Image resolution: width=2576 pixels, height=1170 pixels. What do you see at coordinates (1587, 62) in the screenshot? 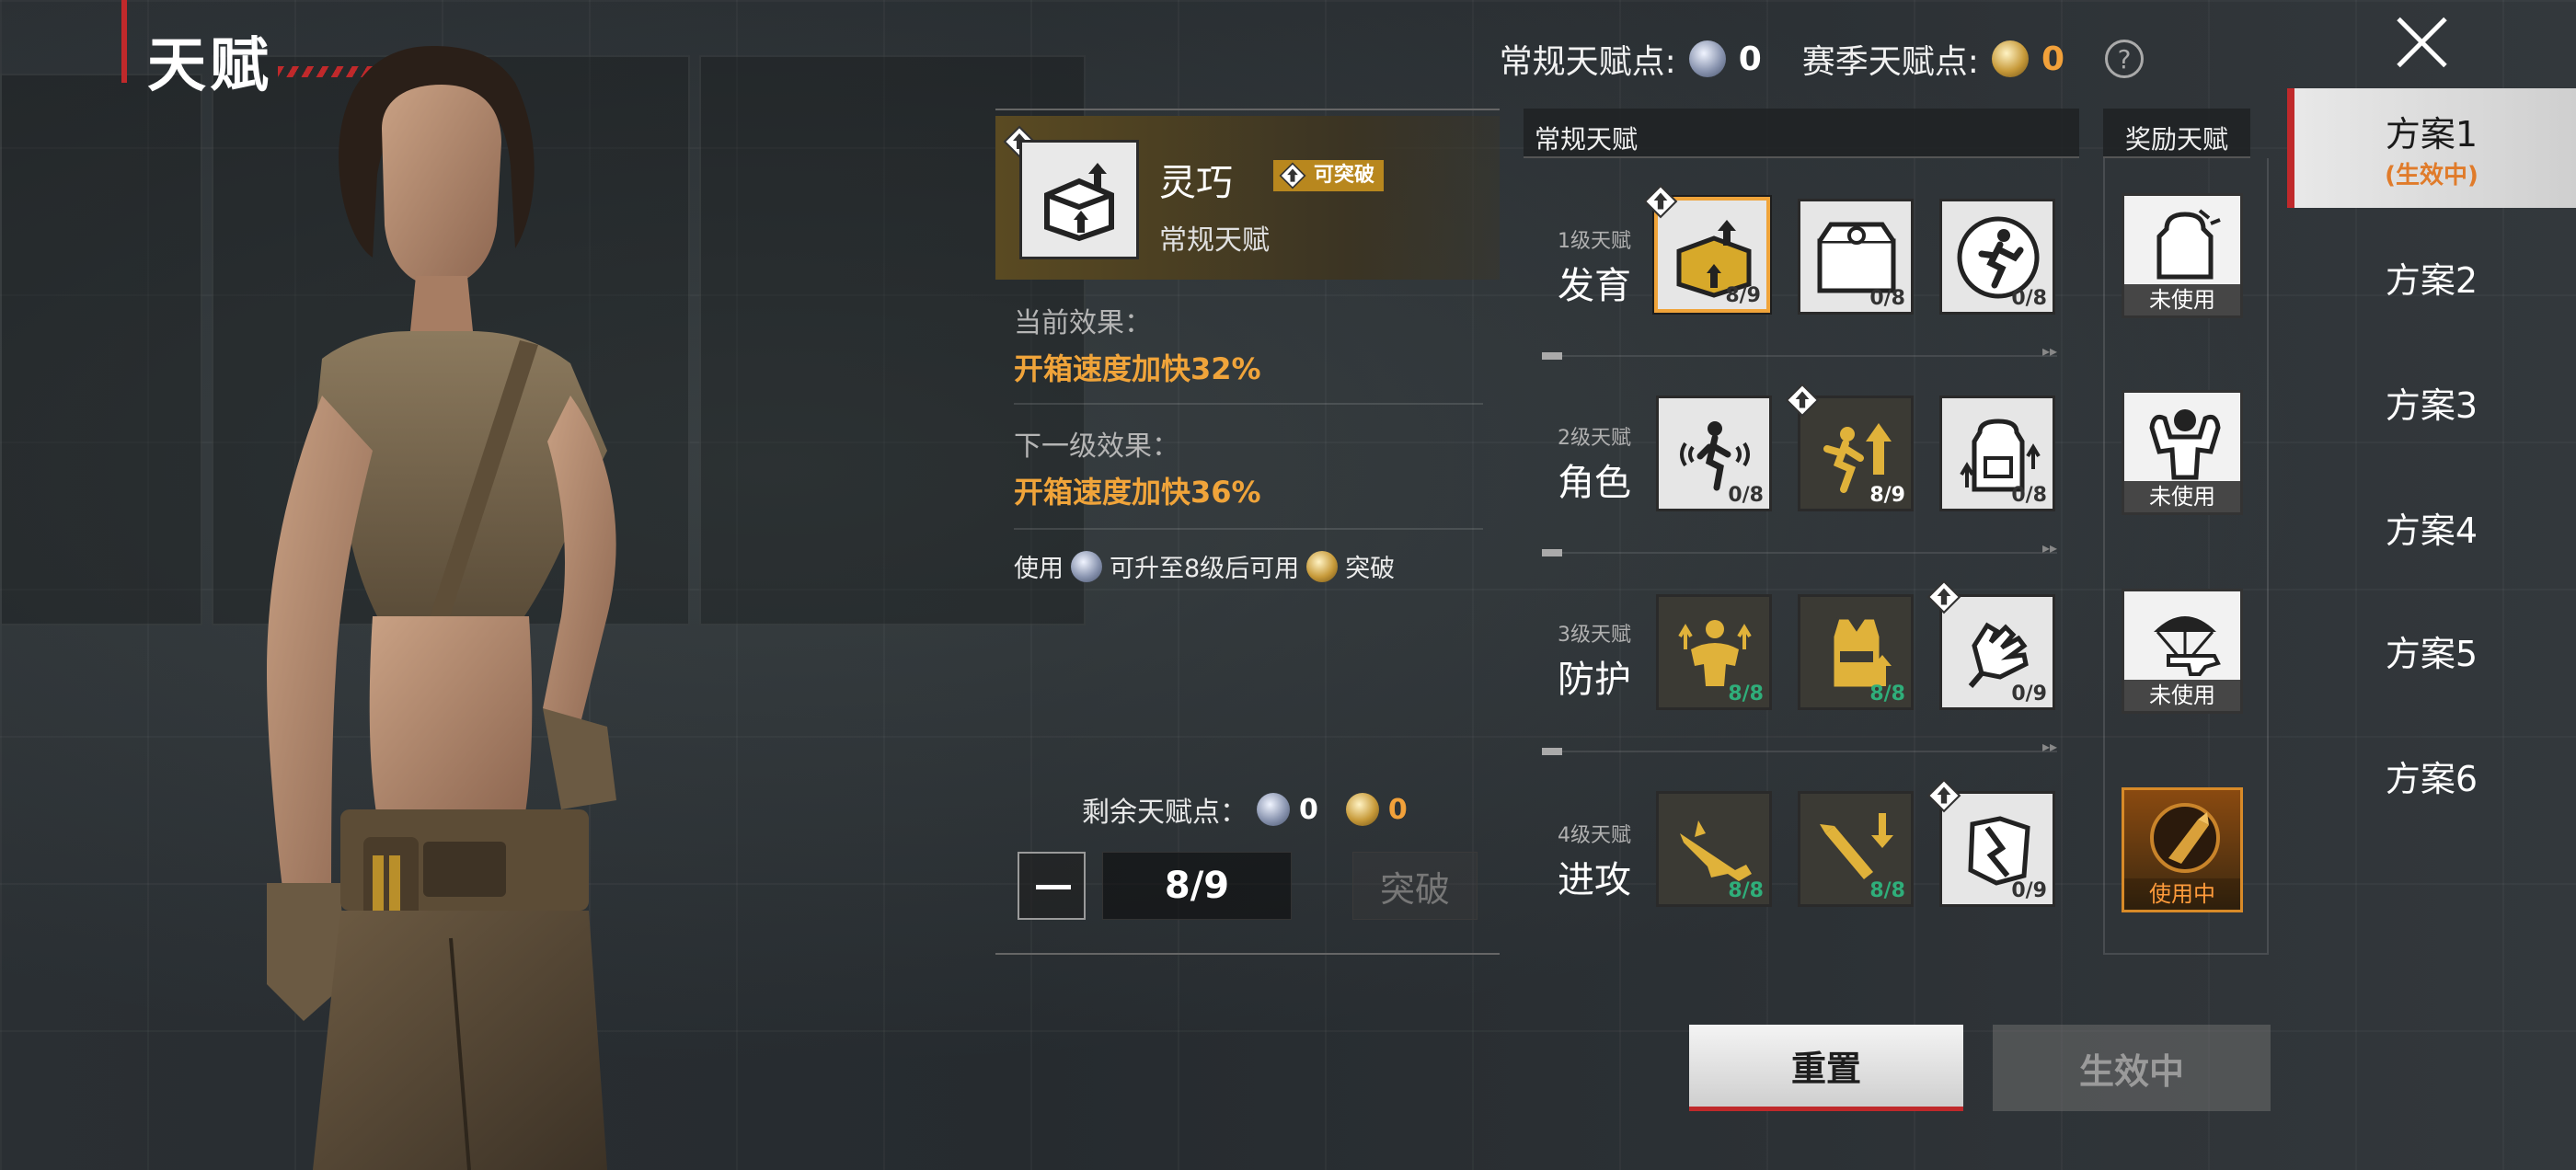
I see `regular-points-label: 常规天赋点:` at bounding box center [1587, 62].